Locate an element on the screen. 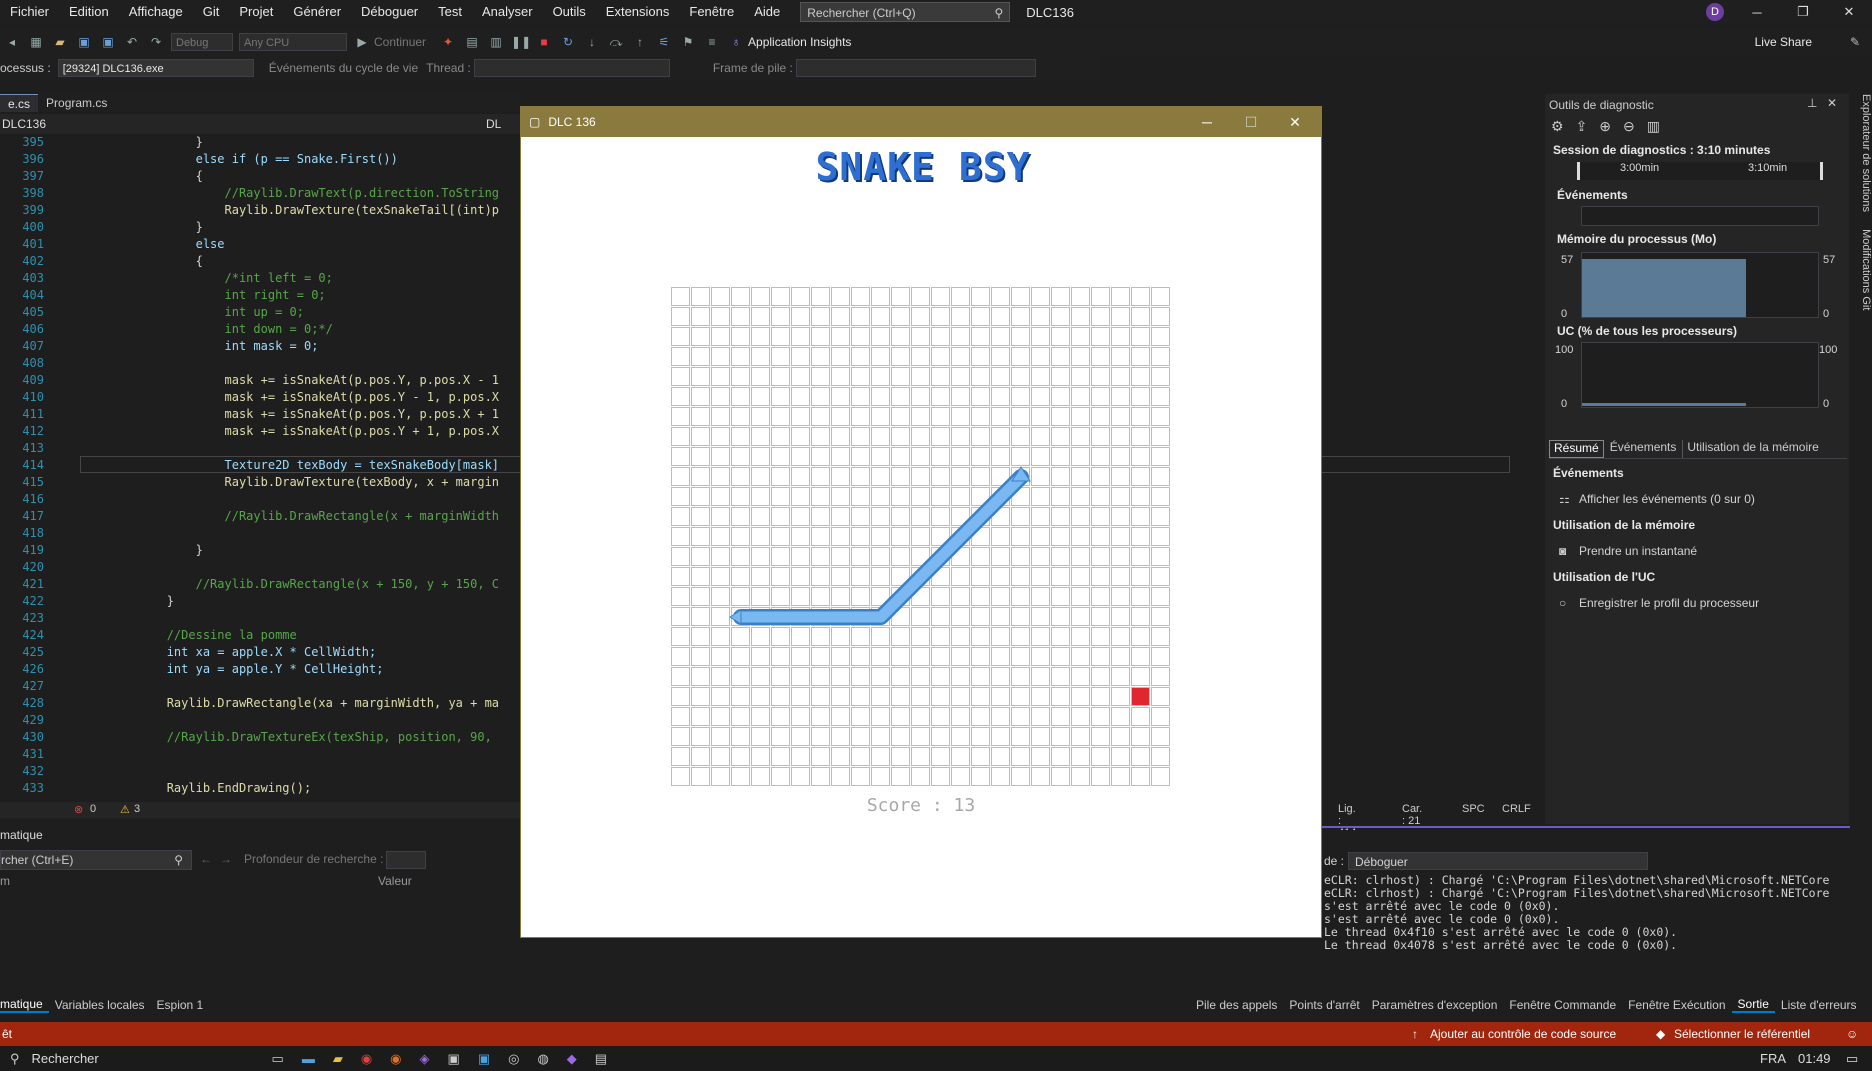 Image resolution: width=1872 pixels, height=1071 pixels. select-repo-button: Sélectionner le référentiel is located at coordinates (1742, 1034).